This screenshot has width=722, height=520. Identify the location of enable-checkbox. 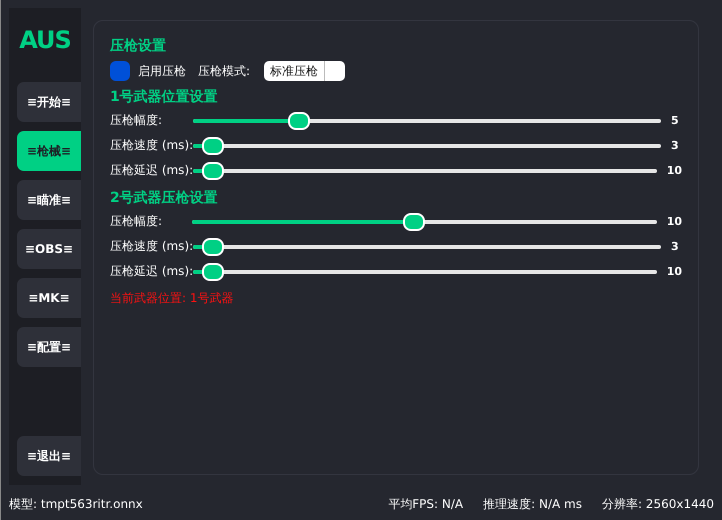
(120, 71).